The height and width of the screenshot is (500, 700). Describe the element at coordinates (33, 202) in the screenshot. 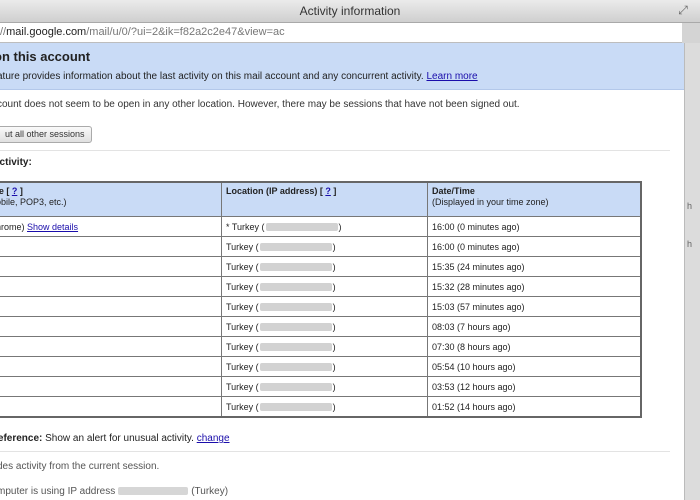

I see `access-type-header-sub: er, mobile, POP3, etc.)` at that location.